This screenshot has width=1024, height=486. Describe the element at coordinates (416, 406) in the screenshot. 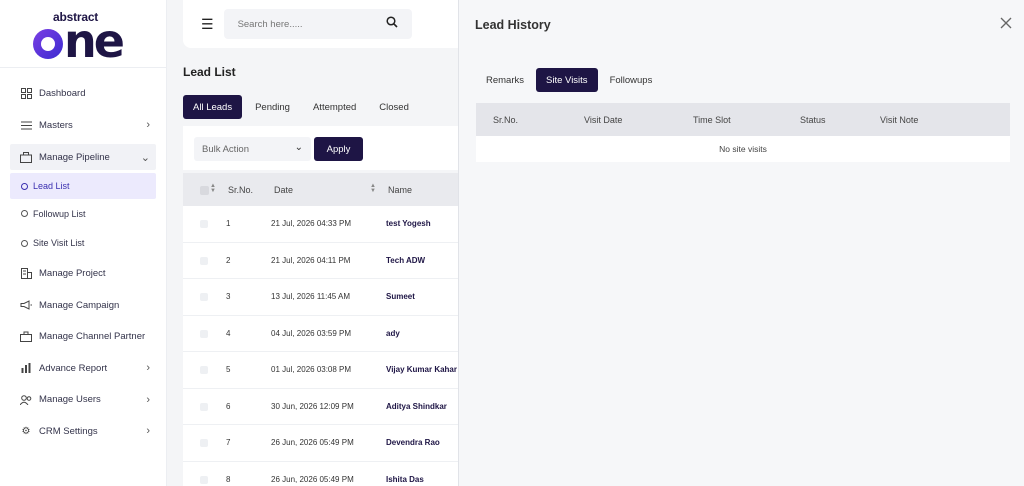

I see `row-name: Aditya Shindkar` at that location.